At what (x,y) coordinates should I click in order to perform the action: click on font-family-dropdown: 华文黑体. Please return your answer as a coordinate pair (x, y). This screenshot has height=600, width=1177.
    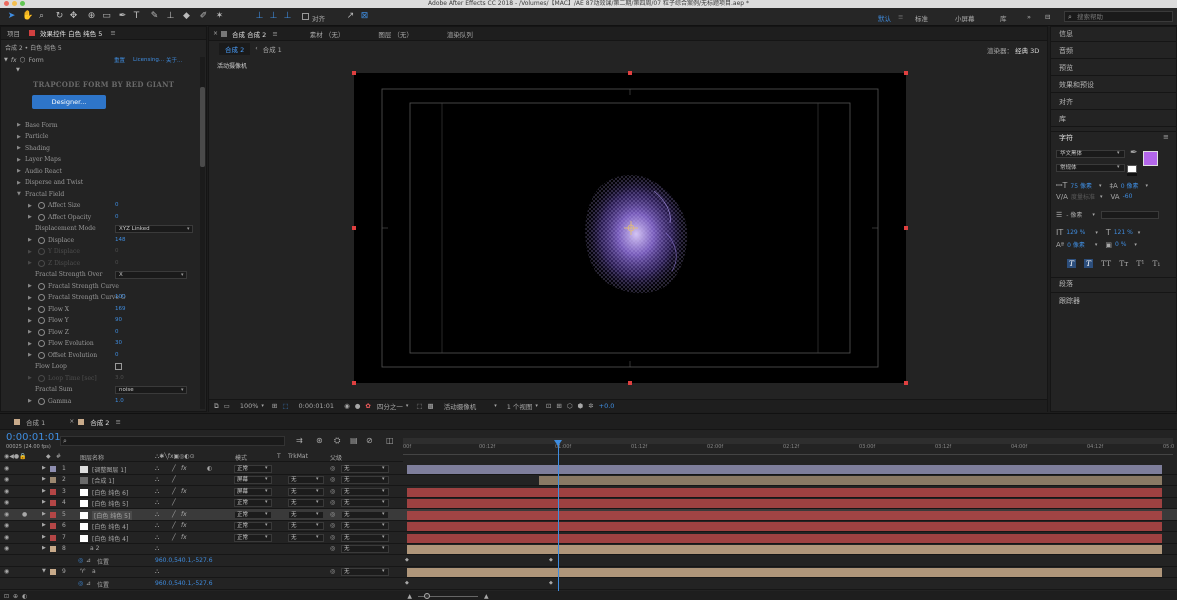
    Looking at the image, I should click on (1090, 154).